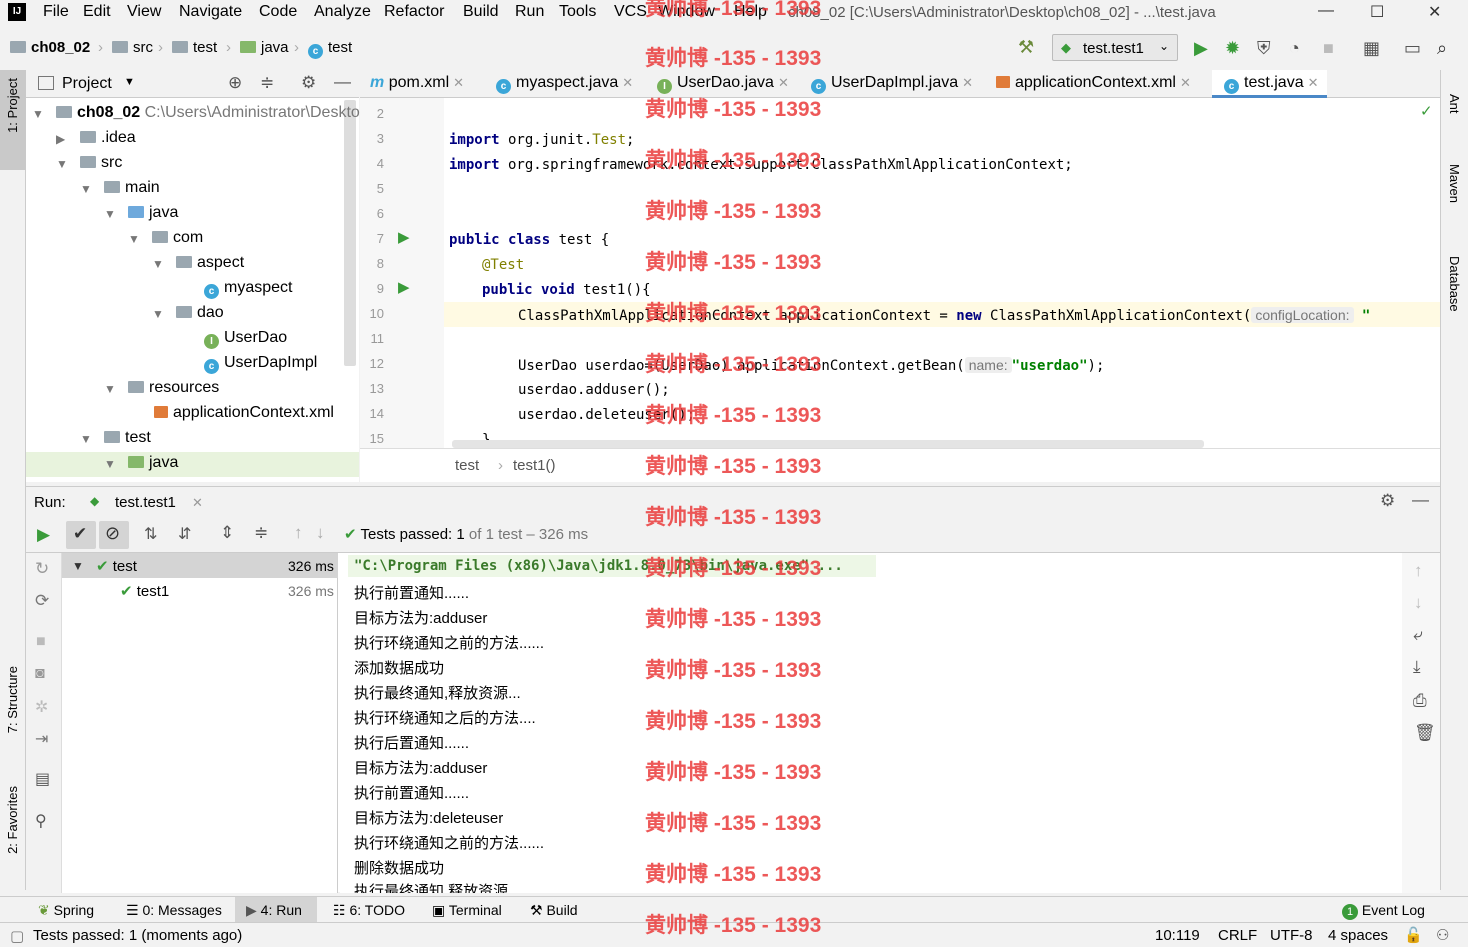 The width and height of the screenshot is (1468, 947). Describe the element at coordinates (1442, 935) in the screenshot. I see `memory-indicator-icon: ⚇` at that location.